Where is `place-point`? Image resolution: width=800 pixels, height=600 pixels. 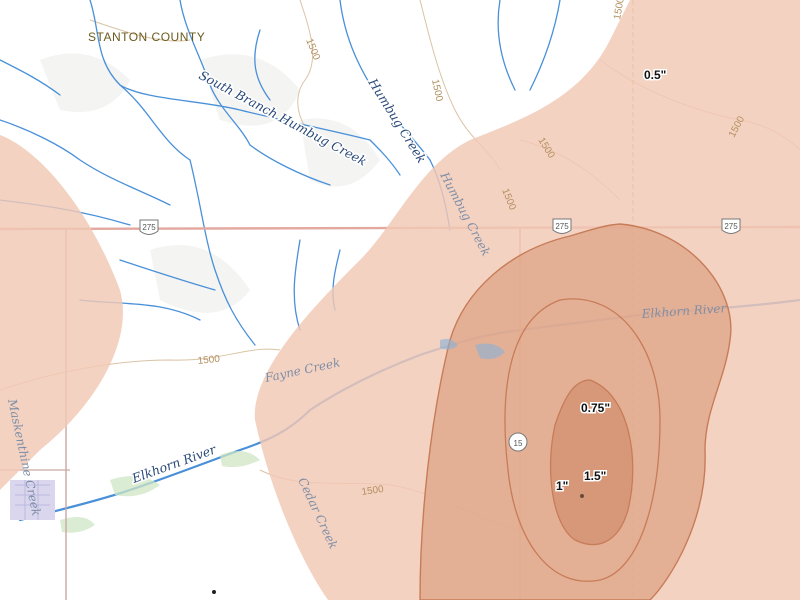
place-point is located at coordinates (214, 592).